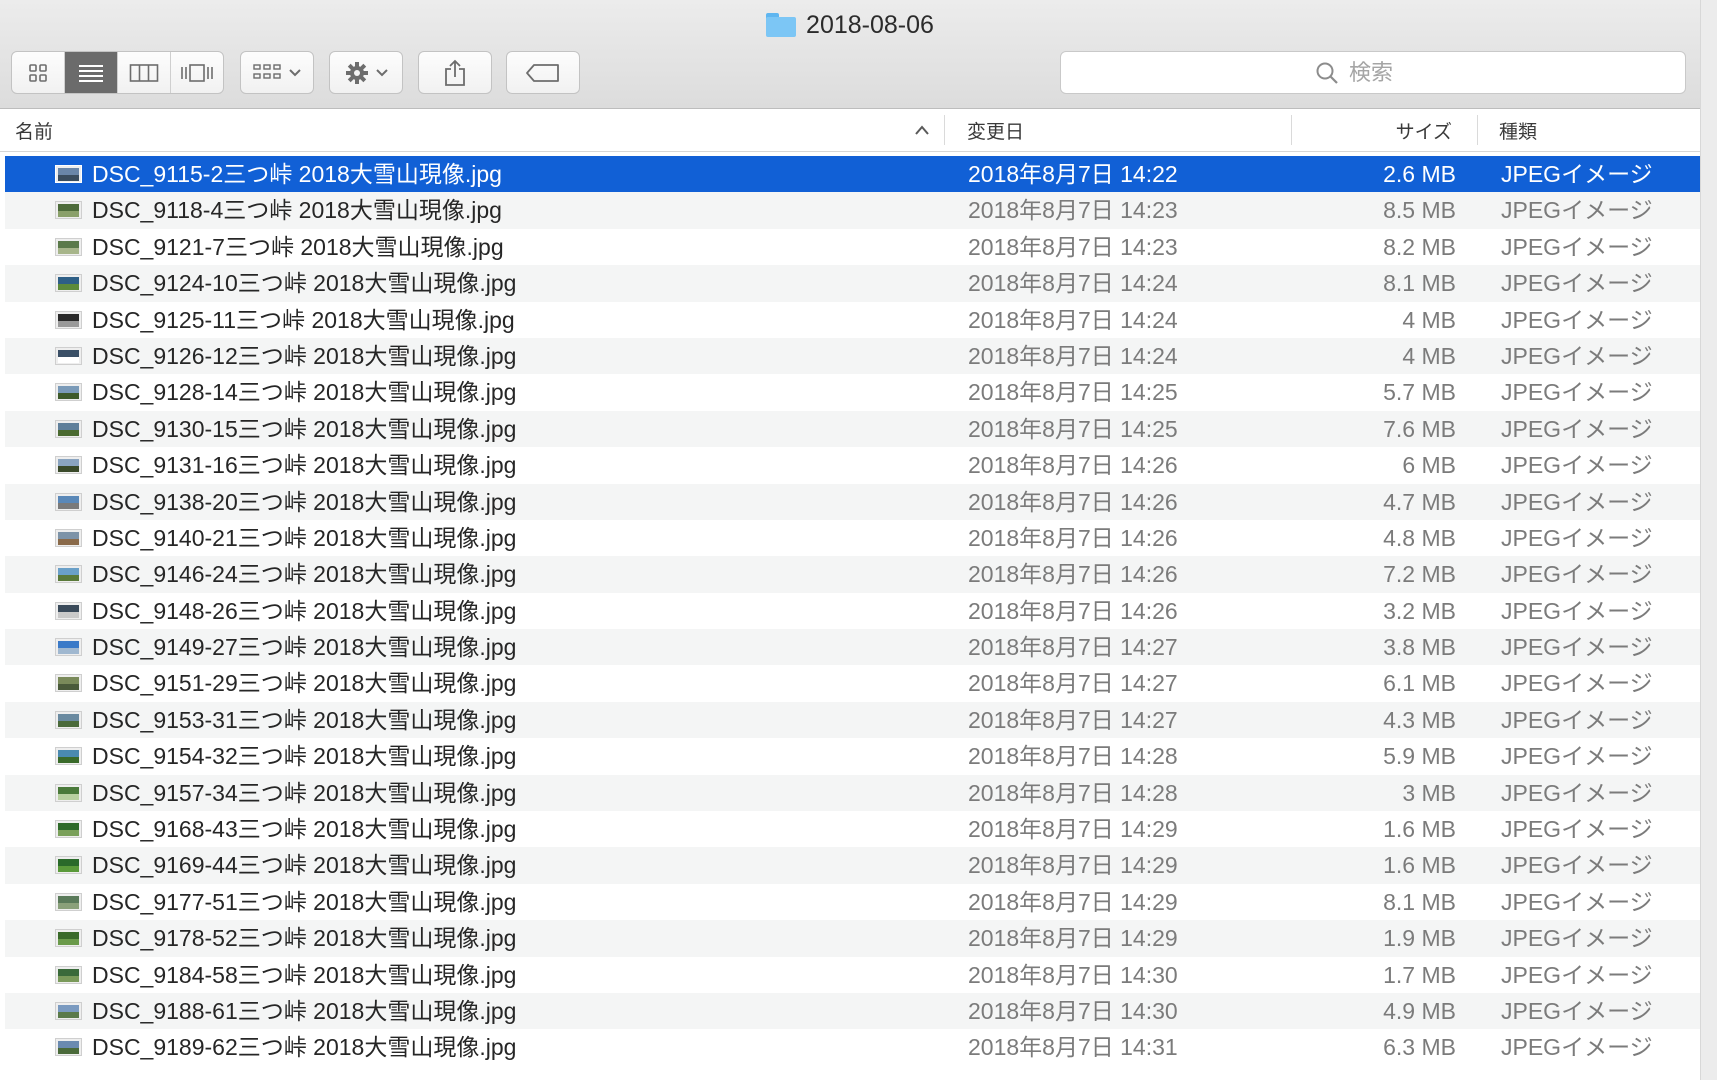 This screenshot has height=1080, width=1717. What do you see at coordinates (1708, 540) in the screenshot?
I see `window-edge` at bounding box center [1708, 540].